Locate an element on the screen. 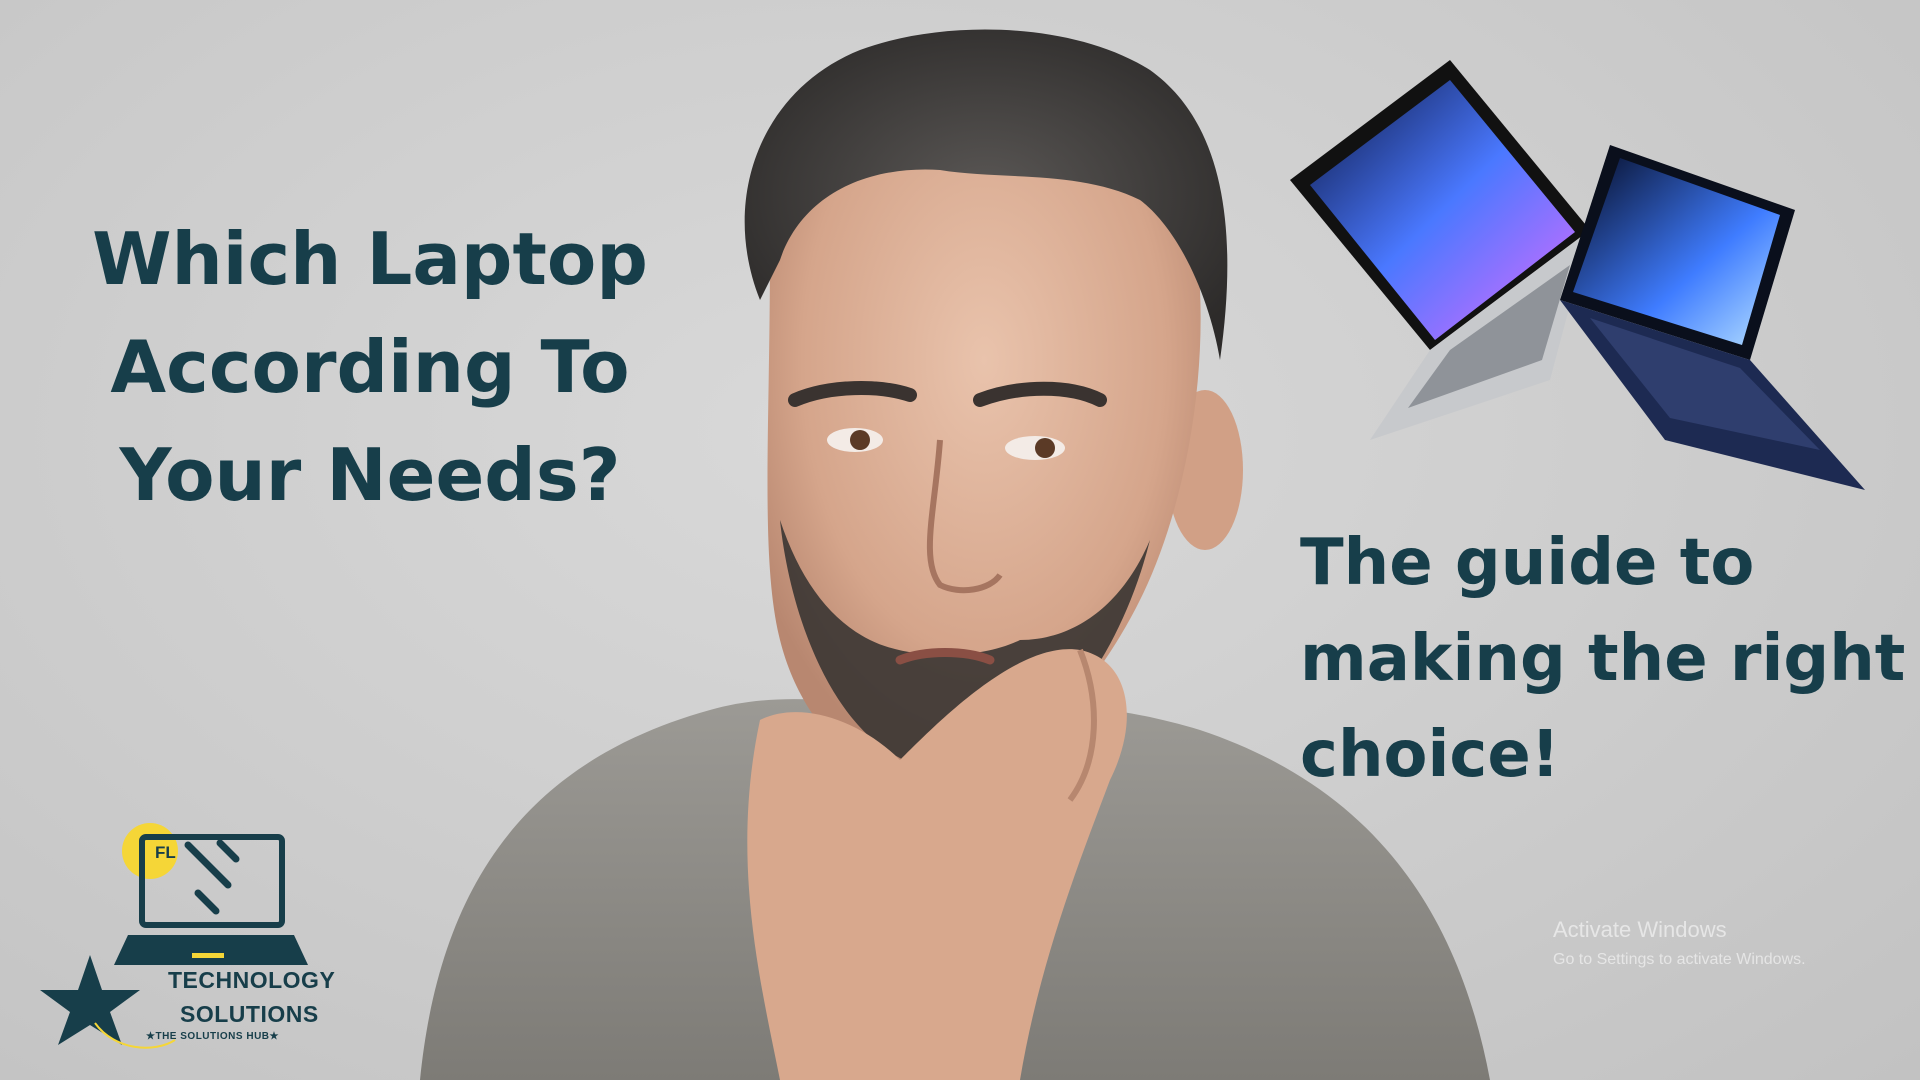 Image resolution: width=1920 pixels, height=1080 pixels. watermark-subtitle: Go to Settings to activate Windows. is located at coordinates (1679, 959).